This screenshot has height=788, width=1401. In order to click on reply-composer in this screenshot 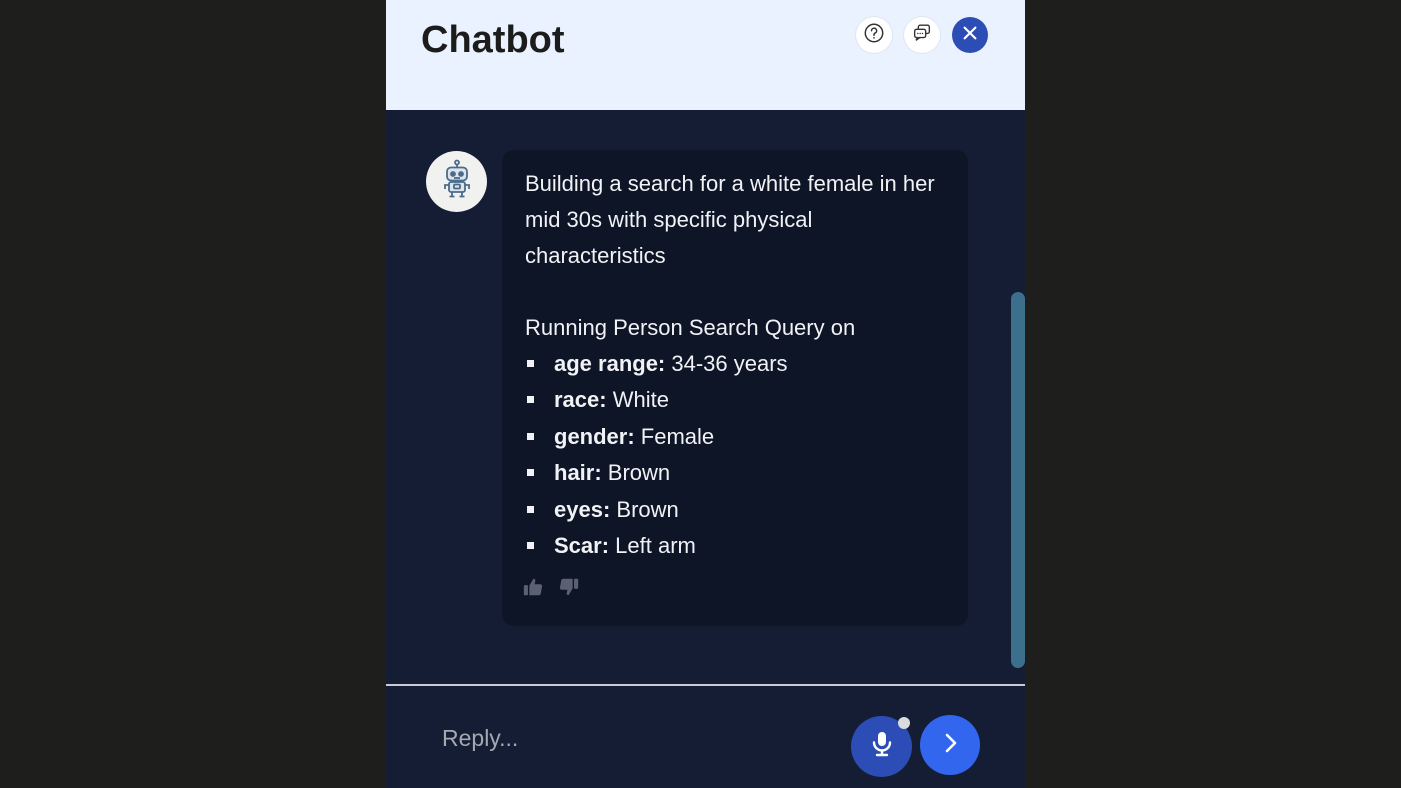, I will do `click(705, 737)`.